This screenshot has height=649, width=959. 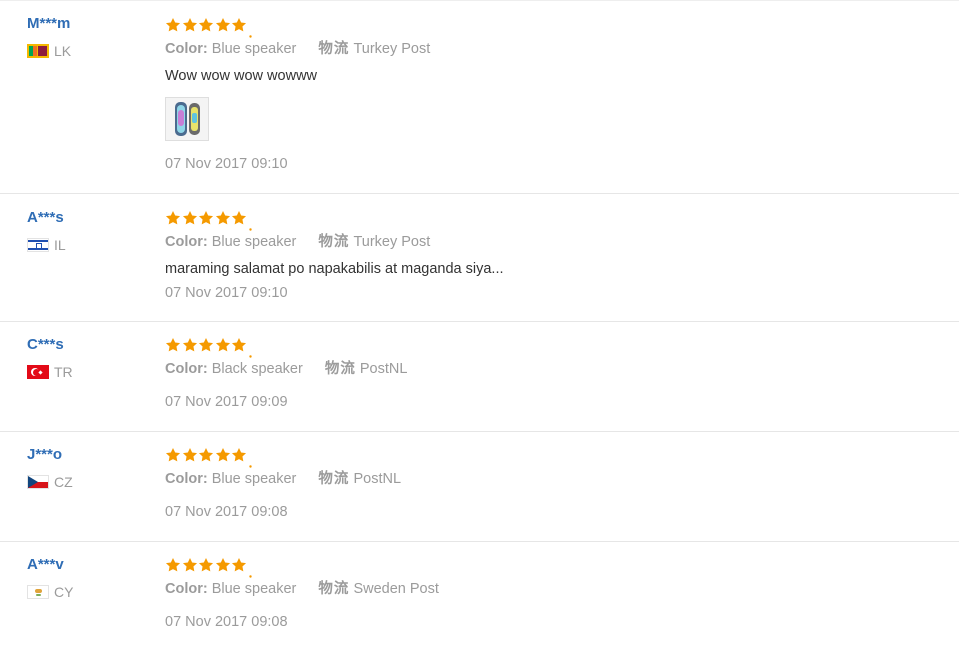 What do you see at coordinates (50, 565) in the screenshot?
I see `reviewer-name: A***v` at bounding box center [50, 565].